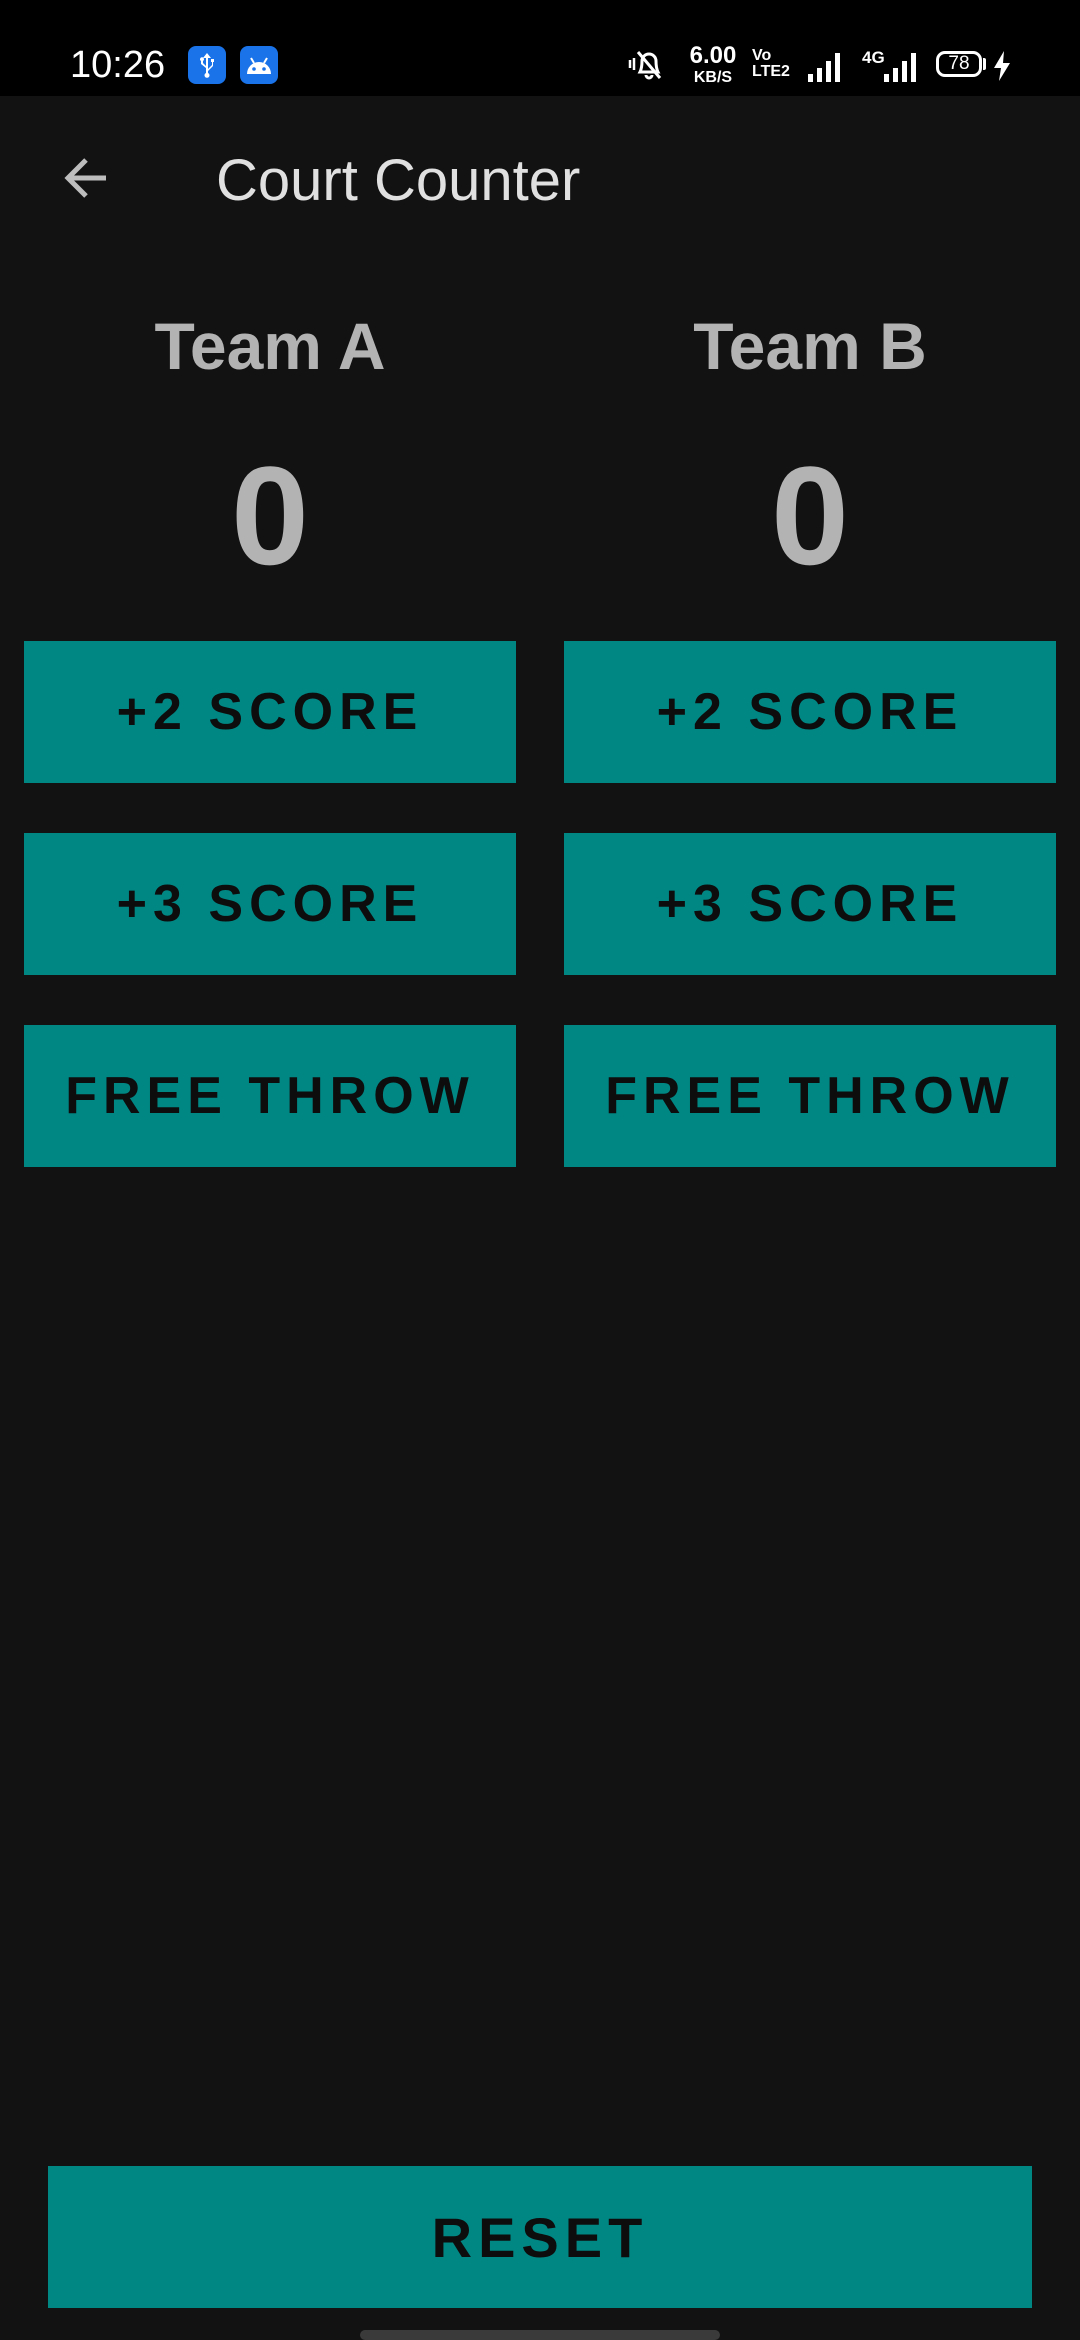  I want to click on usb-icon, so click(207, 65).